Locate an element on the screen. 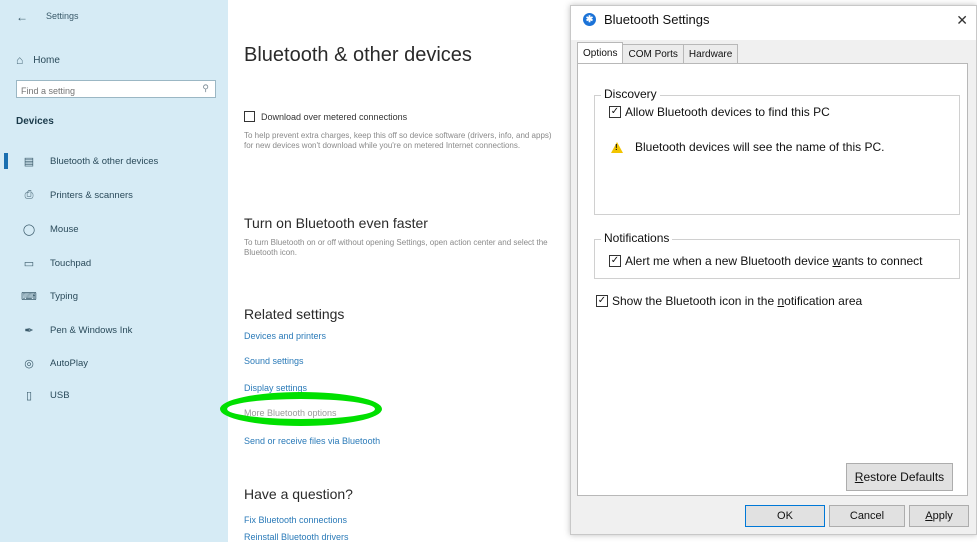 This screenshot has height=542, width=977. sidebar-item-label: Bluetooth & other devices is located at coordinates (104, 161).